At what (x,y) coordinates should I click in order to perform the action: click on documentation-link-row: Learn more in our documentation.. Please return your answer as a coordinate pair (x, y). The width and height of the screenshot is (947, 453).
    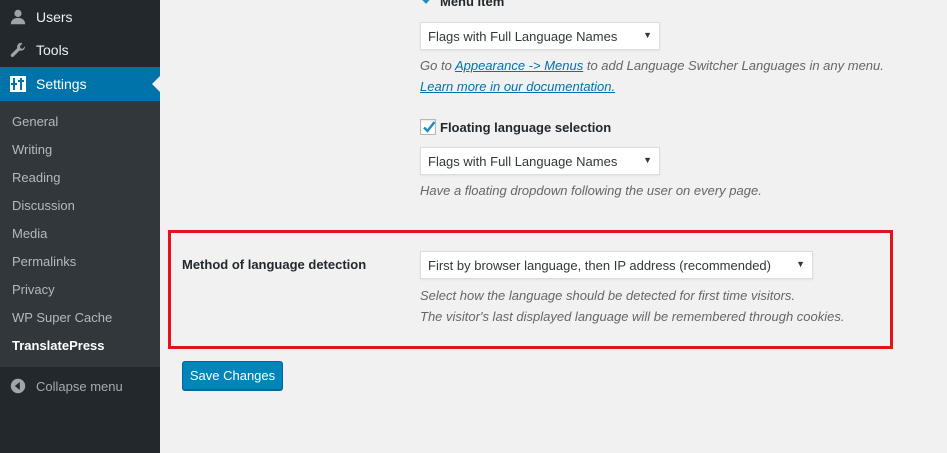
    Looking at the image, I should click on (517, 86).